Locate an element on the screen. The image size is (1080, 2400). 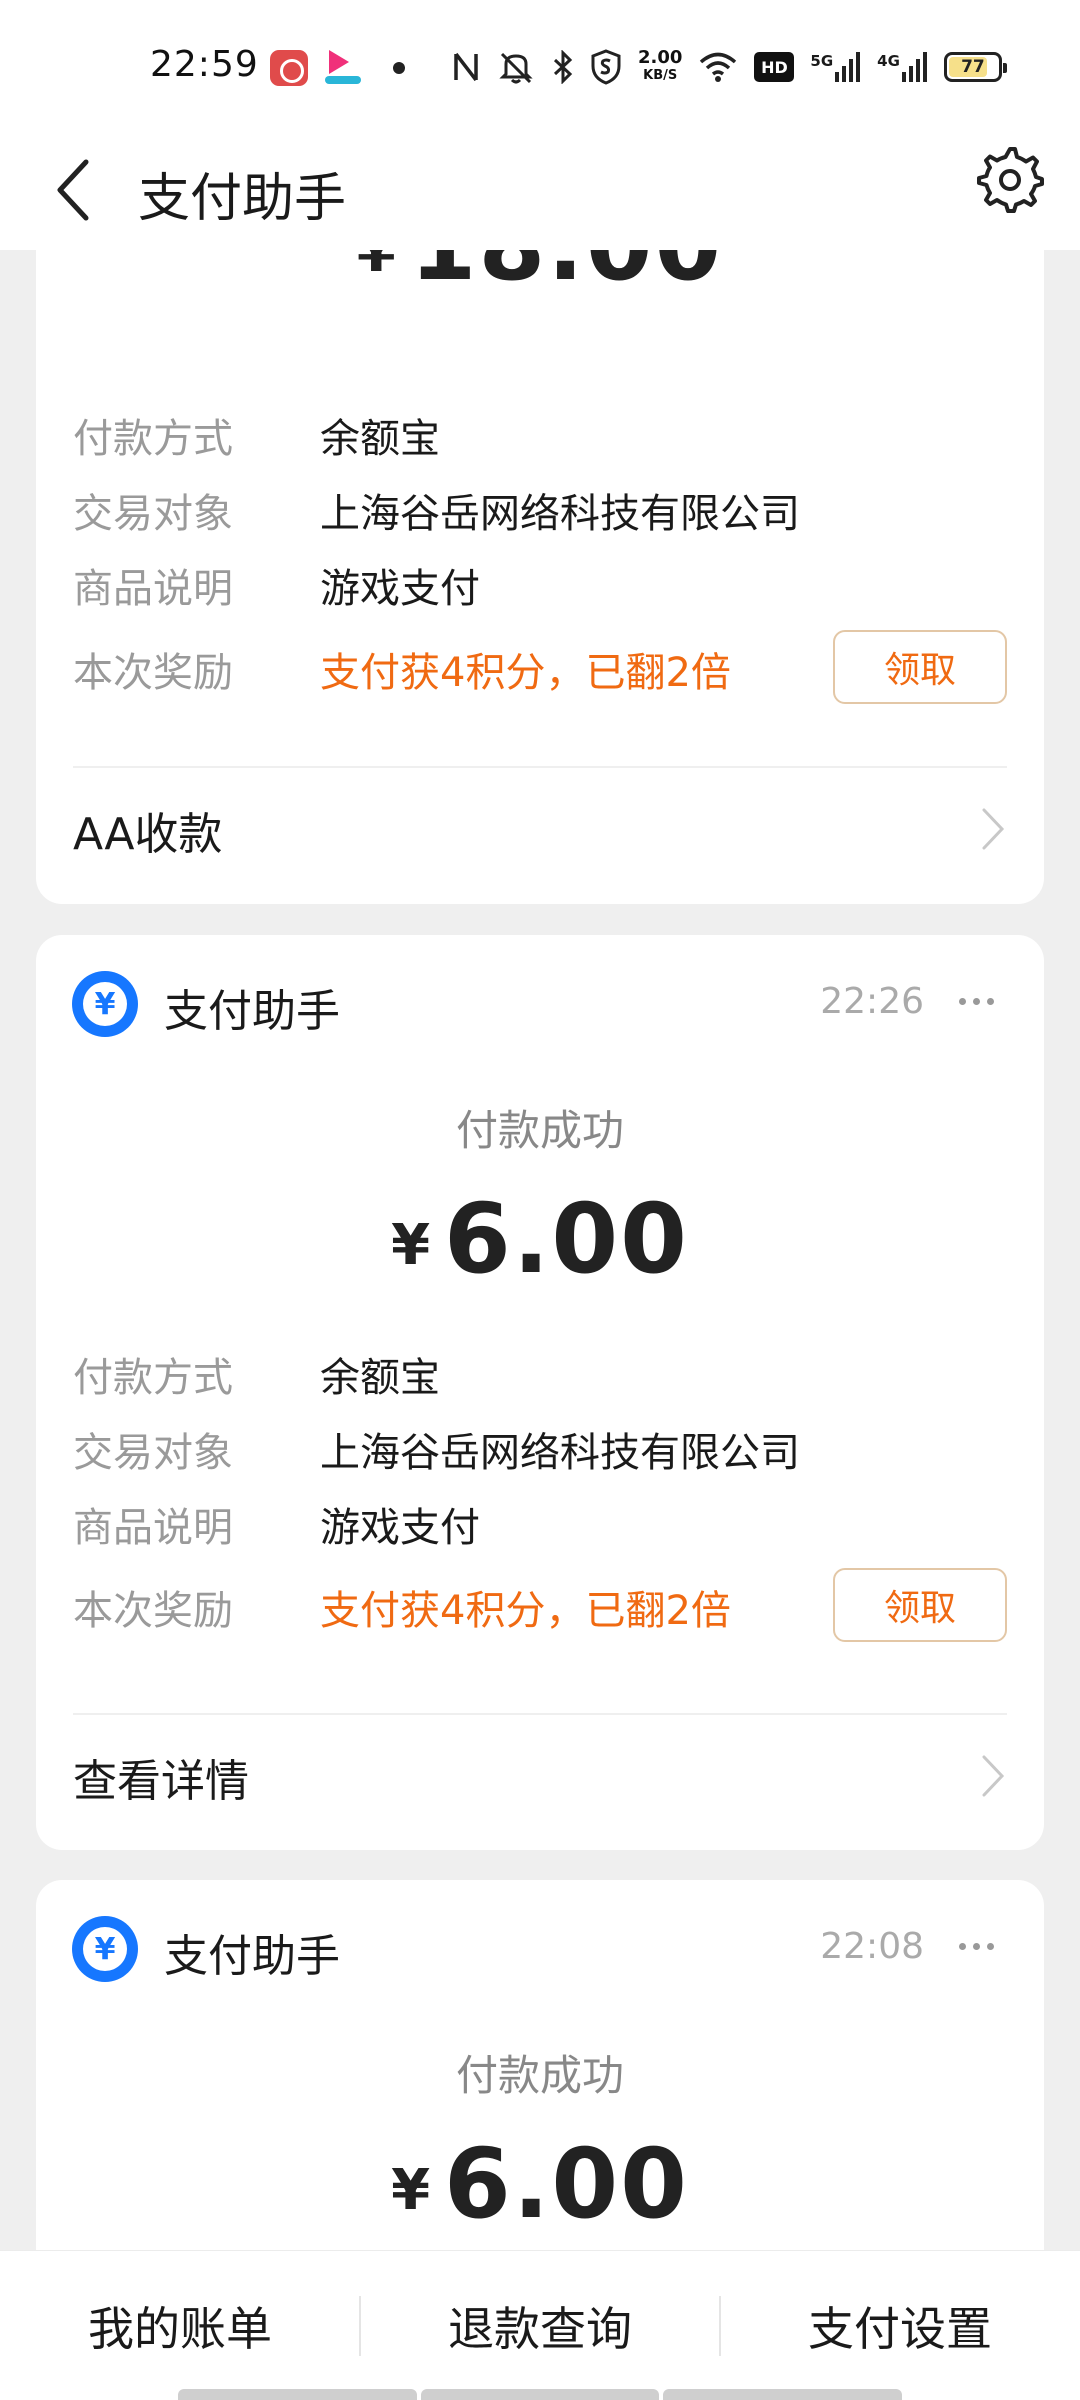
tab-refund-query: 退款查询 is located at coordinates (540, 2325).